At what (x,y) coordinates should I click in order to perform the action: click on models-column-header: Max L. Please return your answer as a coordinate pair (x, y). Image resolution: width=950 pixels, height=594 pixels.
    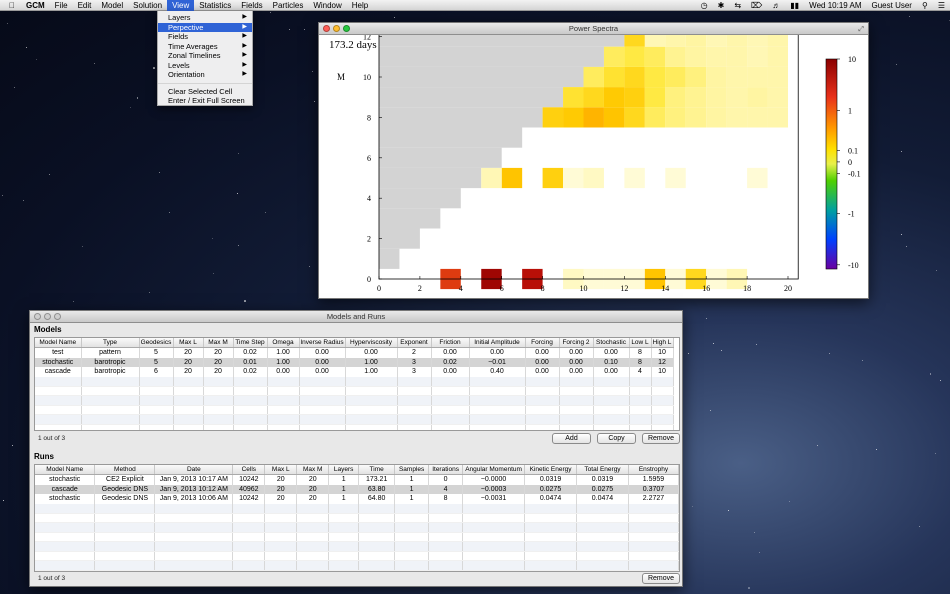
    Looking at the image, I should click on (188, 343).